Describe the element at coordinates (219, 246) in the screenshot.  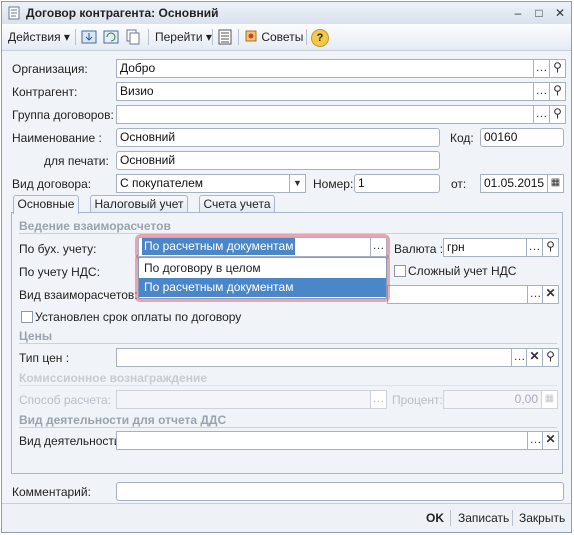
I see `acc-value: По расчетным документам` at that location.